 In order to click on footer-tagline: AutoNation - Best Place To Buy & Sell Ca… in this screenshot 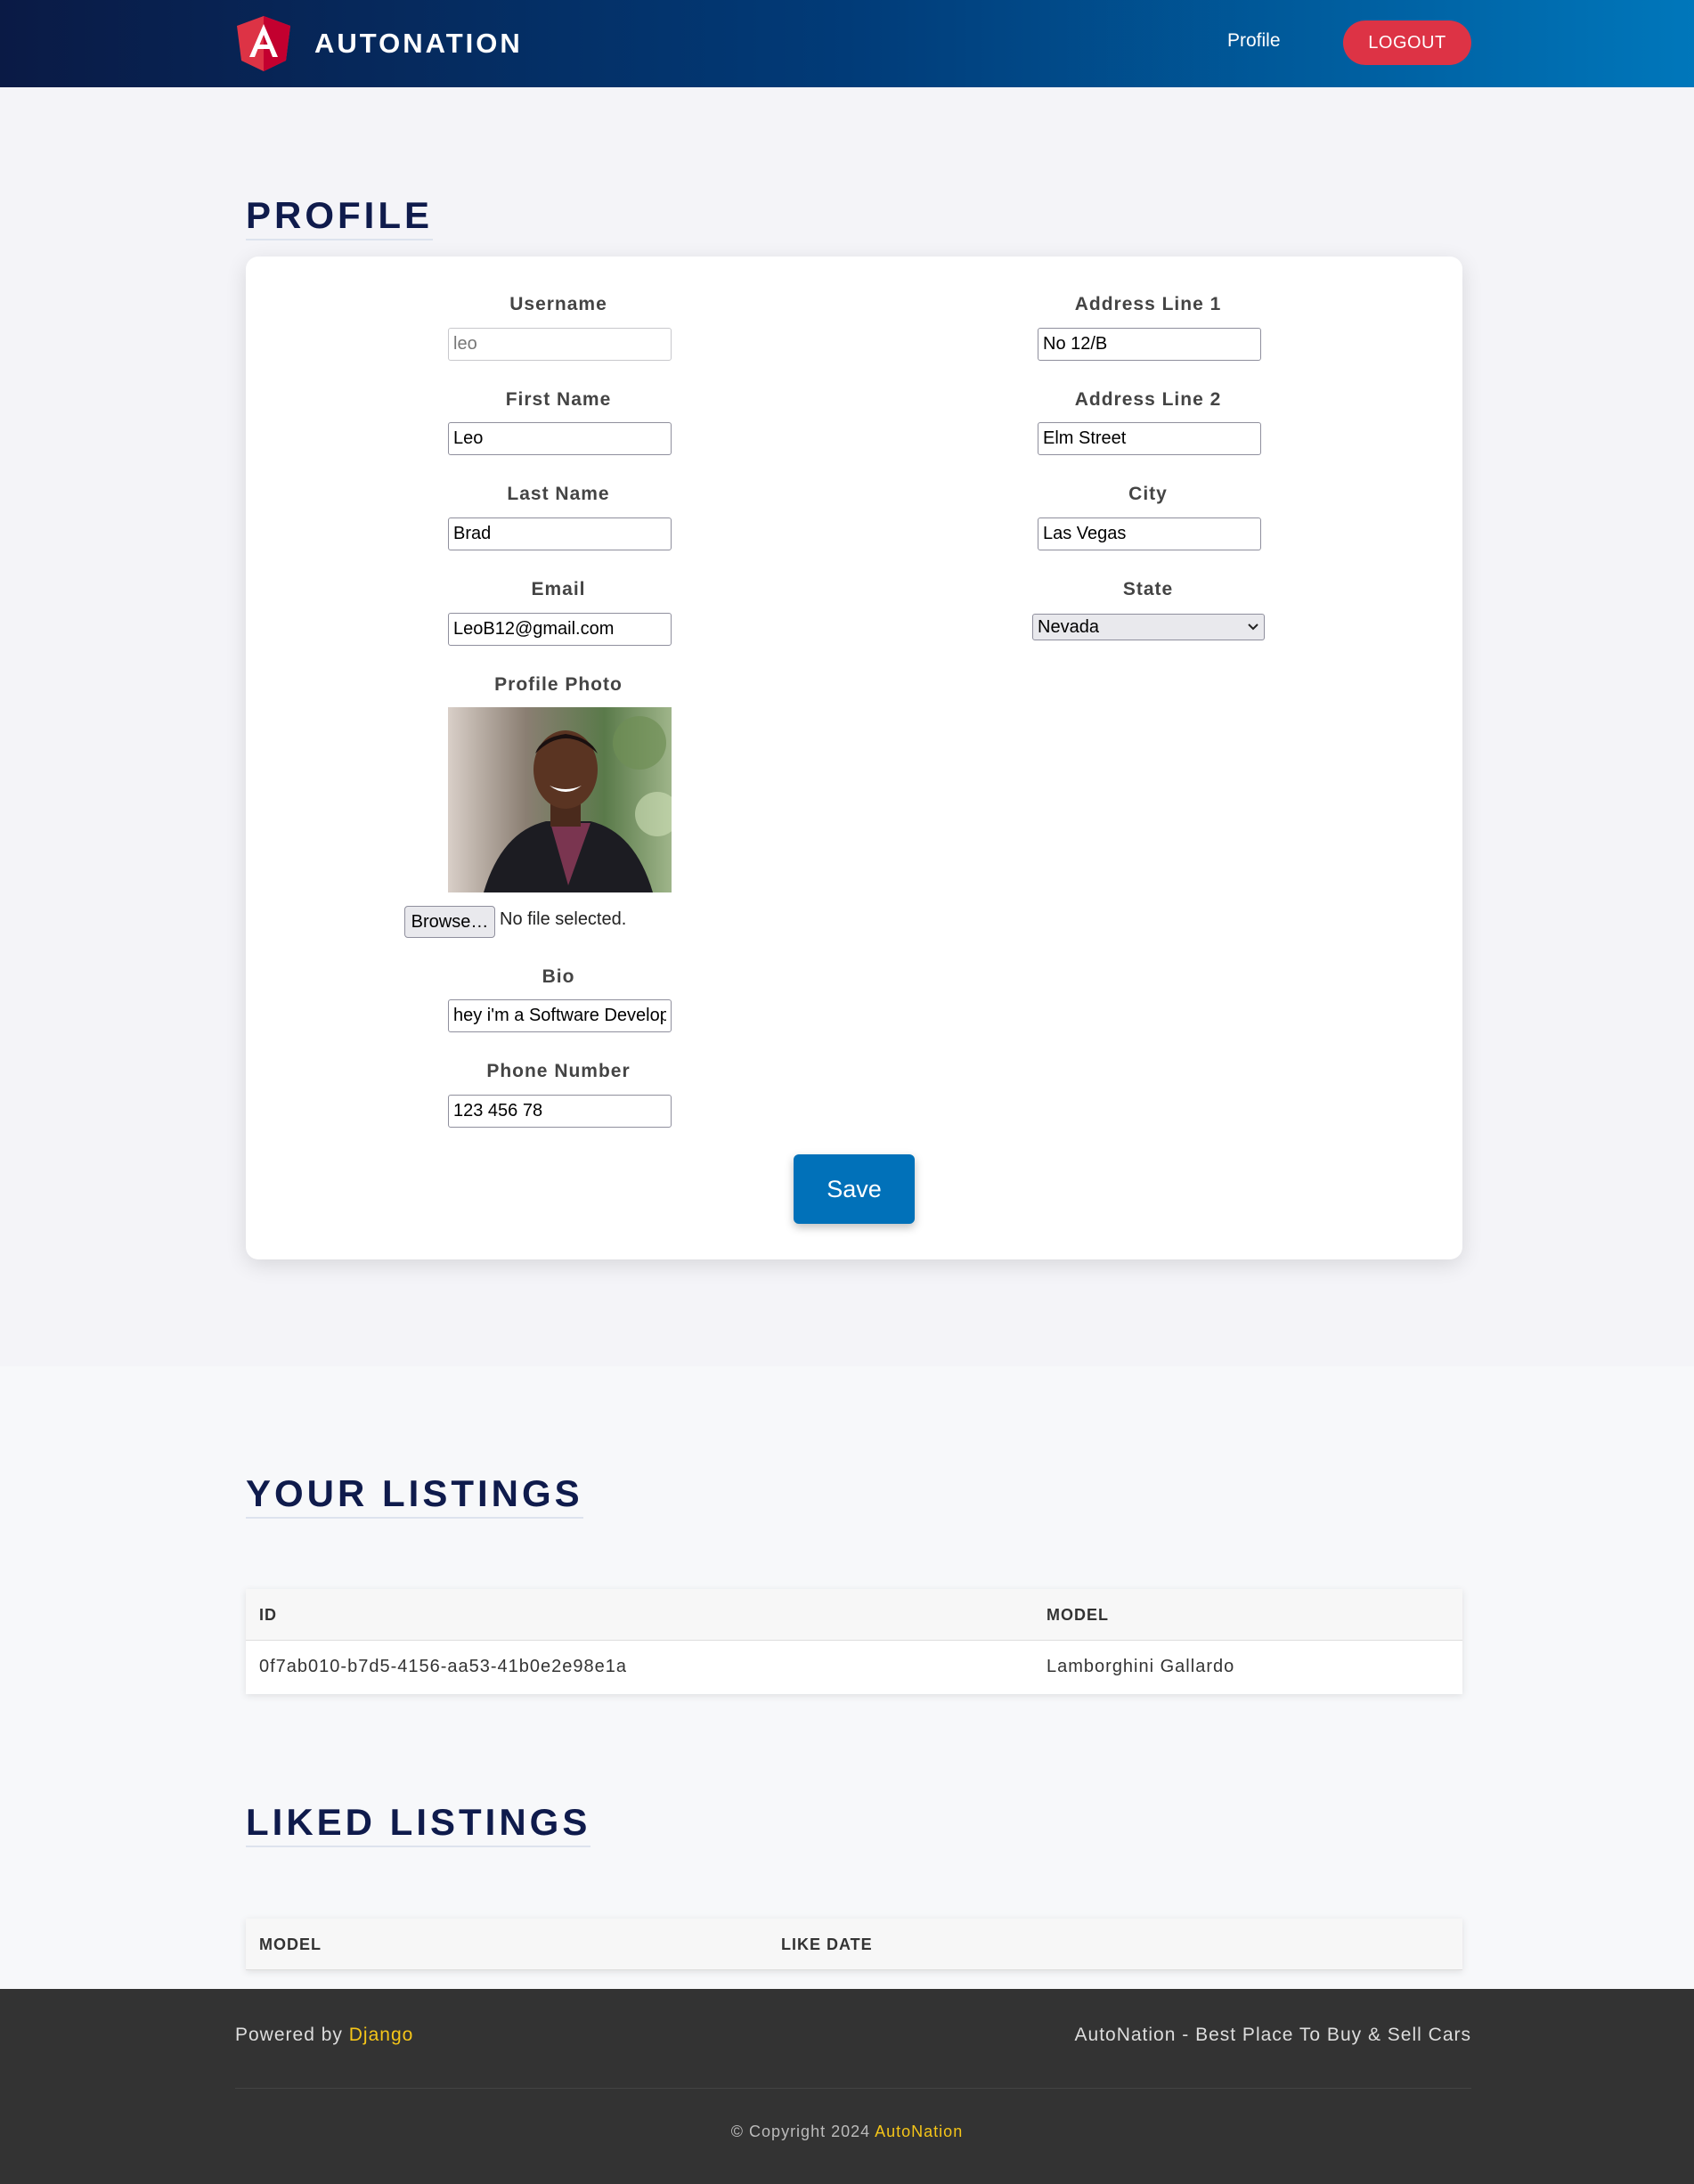, I will do `click(1272, 2035)`.